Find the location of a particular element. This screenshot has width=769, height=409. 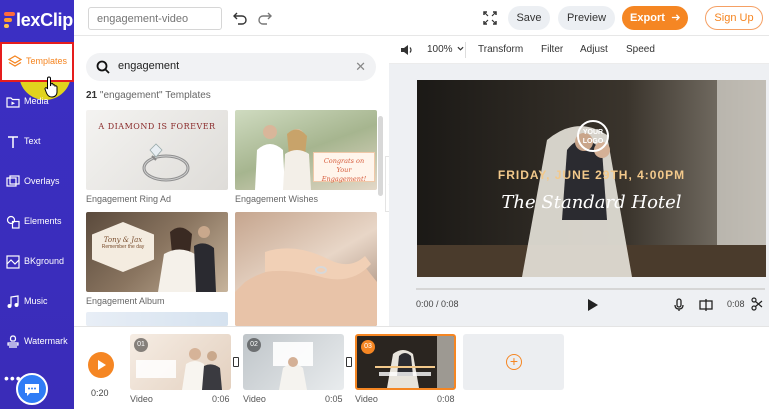

top-bar: Save Preview Export Sign Up is located at coordinates (421, 18).